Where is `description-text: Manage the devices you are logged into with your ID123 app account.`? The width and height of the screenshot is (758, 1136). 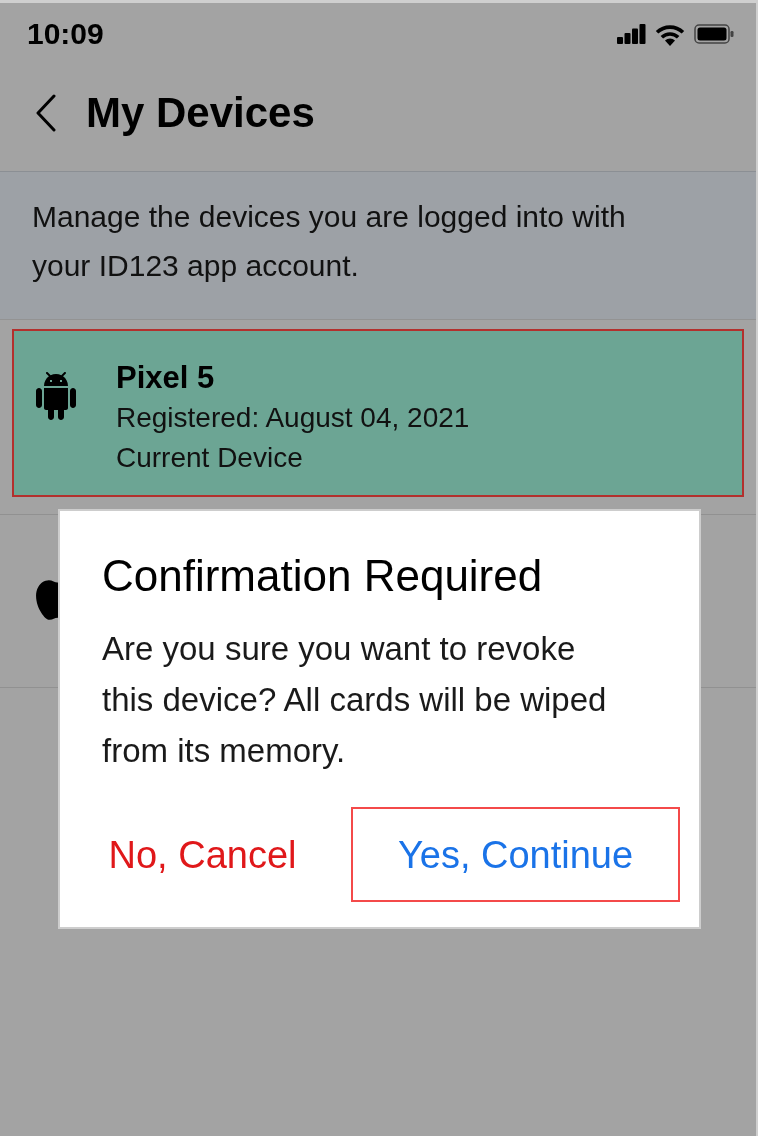
description-text: Manage the devices you are logged into with your ID123 app account. is located at coordinates (329, 241).